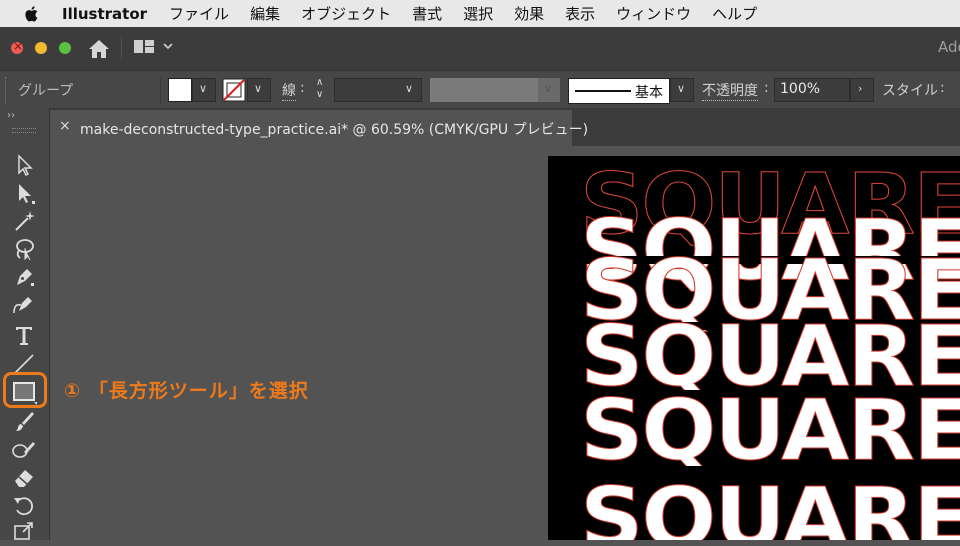 This screenshot has width=960, height=546. I want to click on style-label: スタイル, so click(910, 91).